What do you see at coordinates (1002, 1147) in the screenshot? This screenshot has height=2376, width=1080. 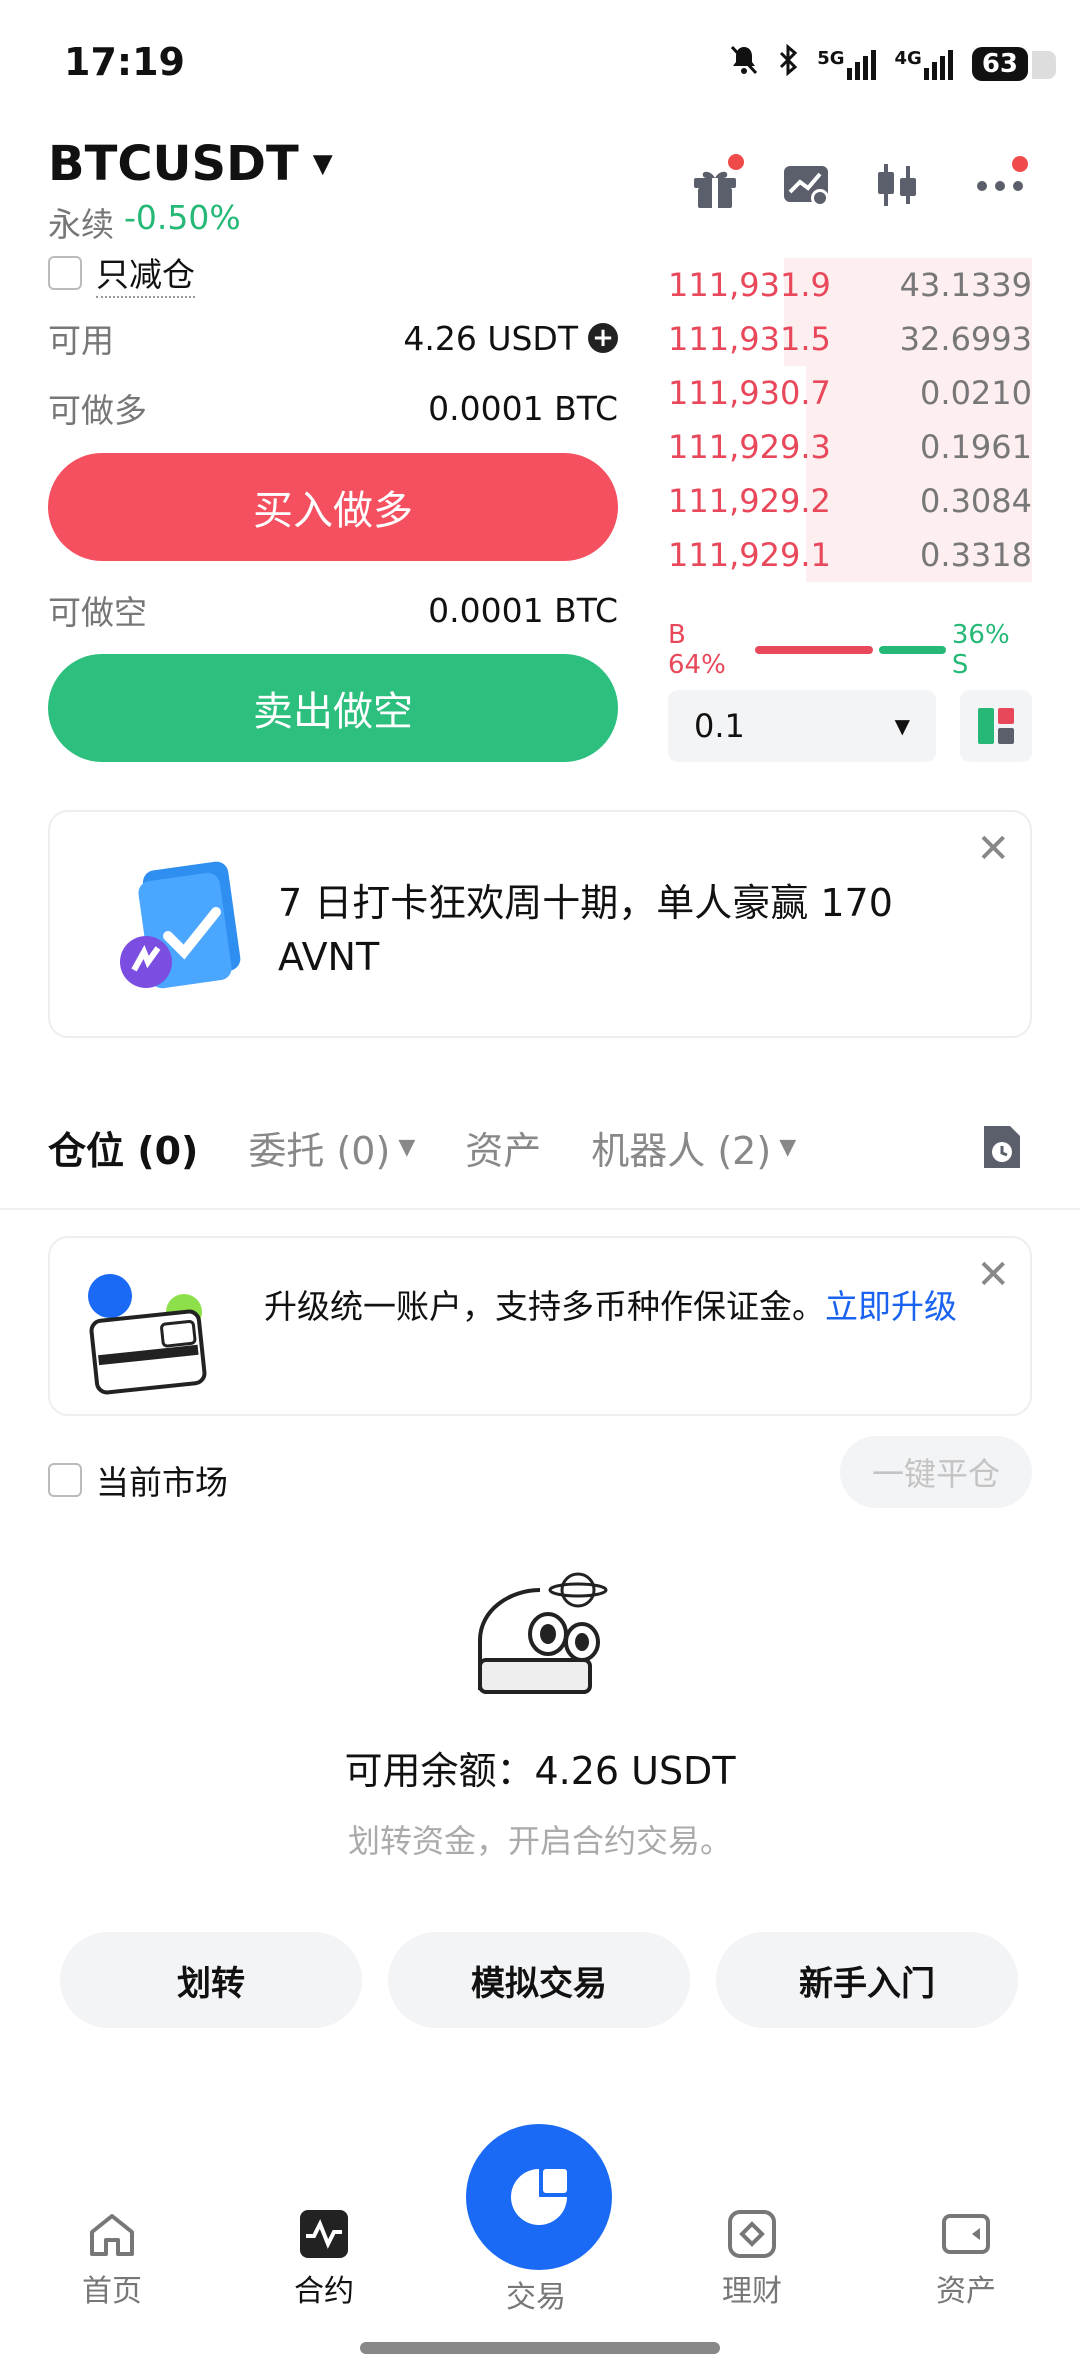 I see `history-icon` at bounding box center [1002, 1147].